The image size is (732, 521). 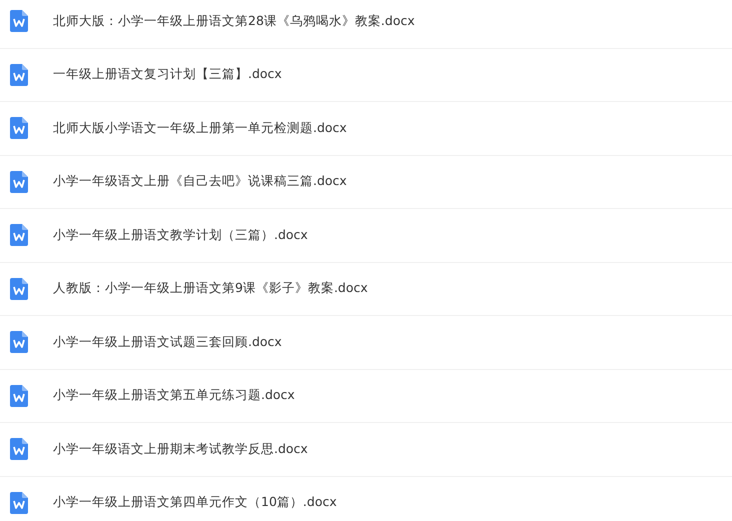 What do you see at coordinates (234, 21) in the screenshot?
I see `file-name: 北师大版：小学一年级上册语文第28课《乌鸦喝水》教案.docx` at bounding box center [234, 21].